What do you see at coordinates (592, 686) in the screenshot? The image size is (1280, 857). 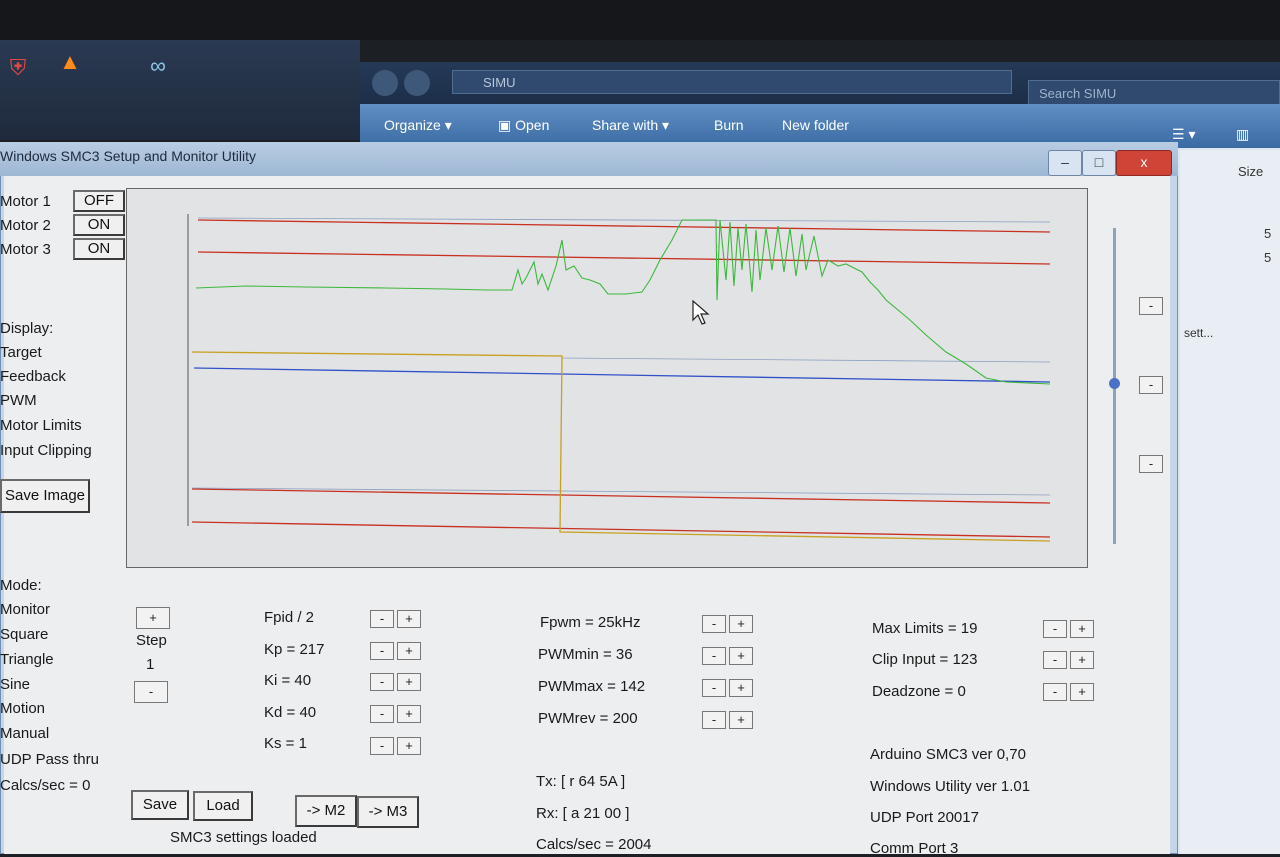 I see `pwmmax-label: PWMmax = 142` at bounding box center [592, 686].